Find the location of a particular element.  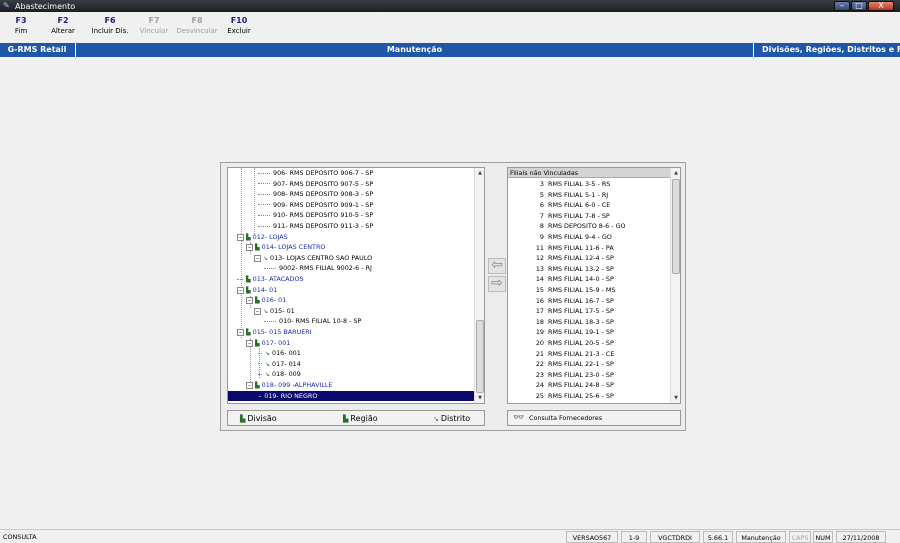

tree-node-regiao: – ▙ 016- 01 is located at coordinates (266, 300).